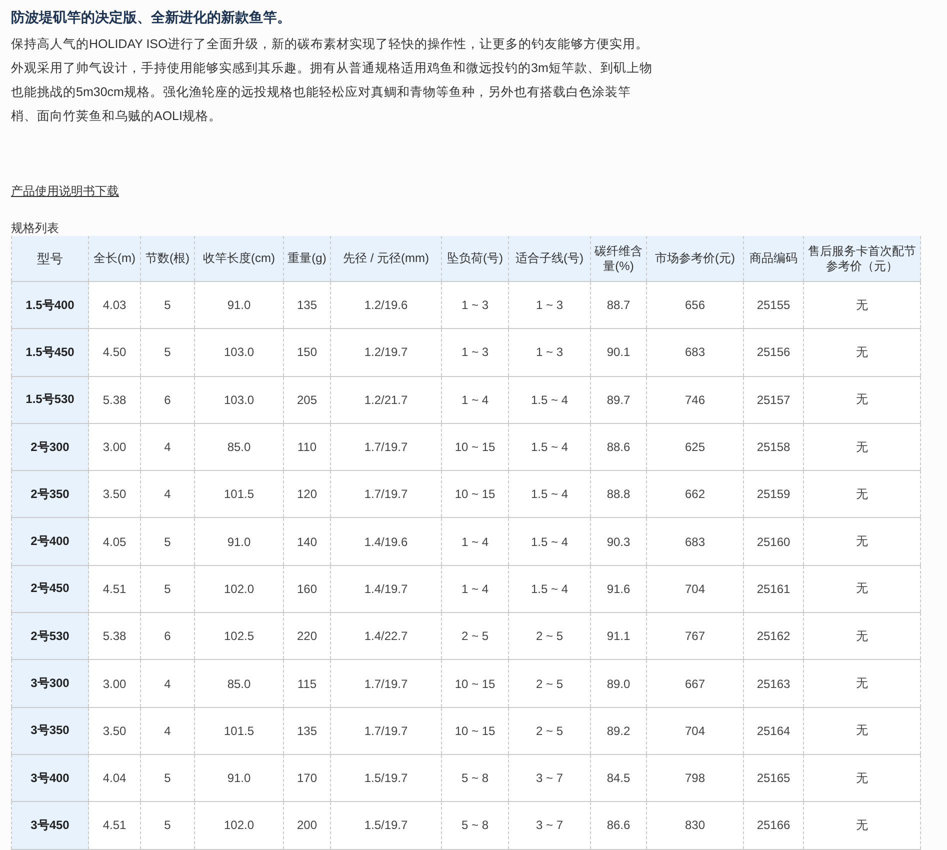 The width and height of the screenshot is (947, 850). What do you see at coordinates (695, 542) in the screenshot?
I see `table-cell: 683` at bounding box center [695, 542].